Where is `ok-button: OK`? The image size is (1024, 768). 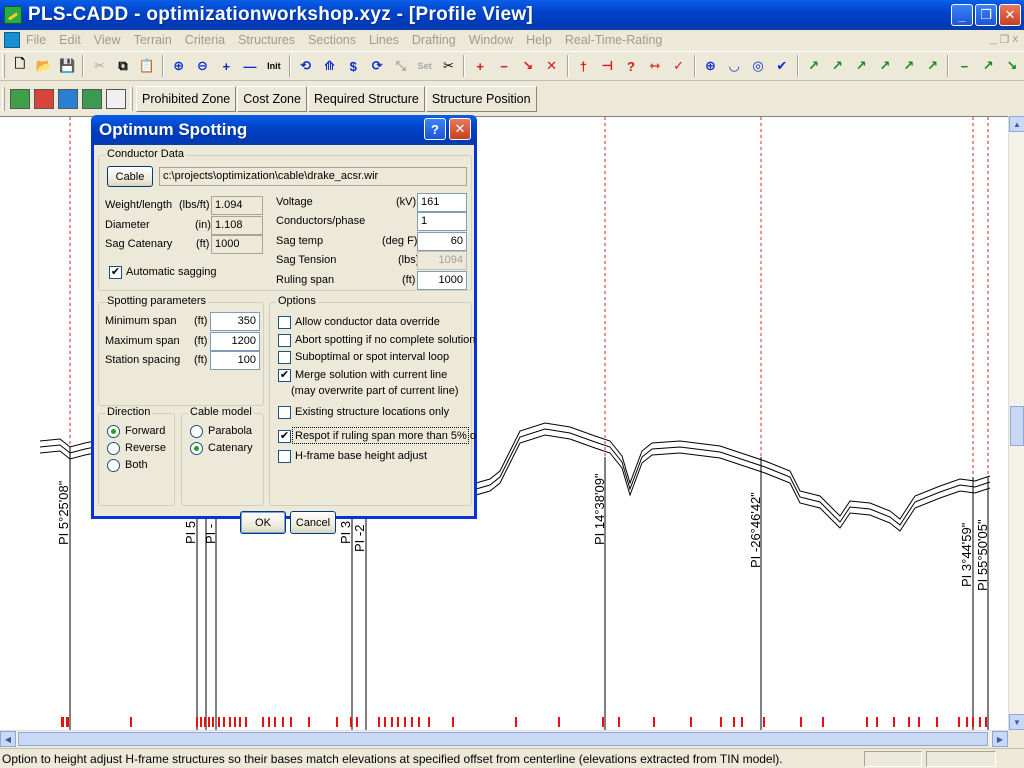
ok-button: OK is located at coordinates (263, 522).